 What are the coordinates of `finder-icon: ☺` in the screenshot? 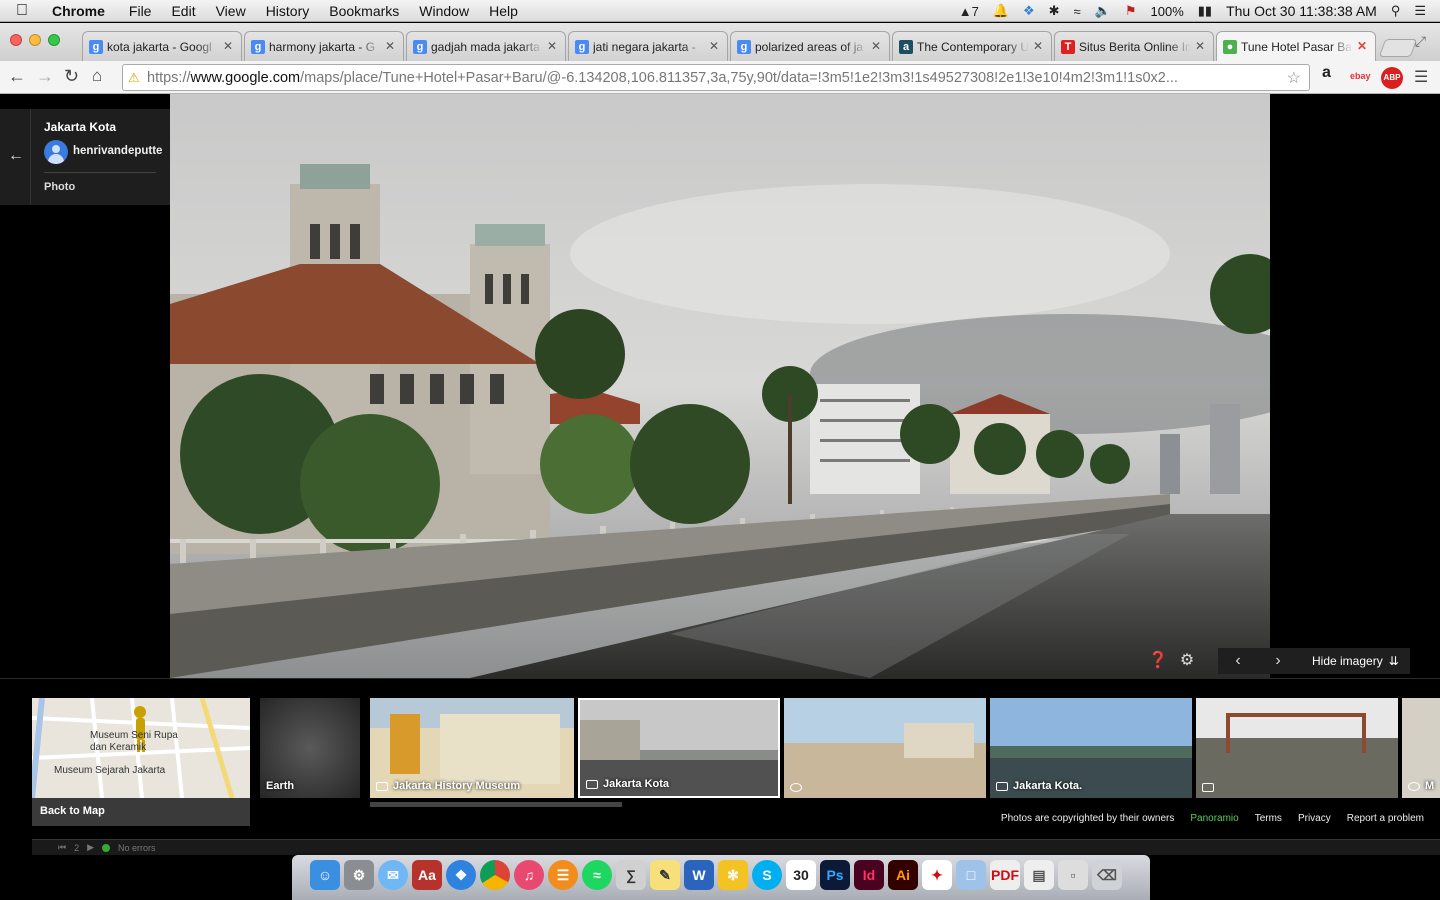 It's located at (325, 875).